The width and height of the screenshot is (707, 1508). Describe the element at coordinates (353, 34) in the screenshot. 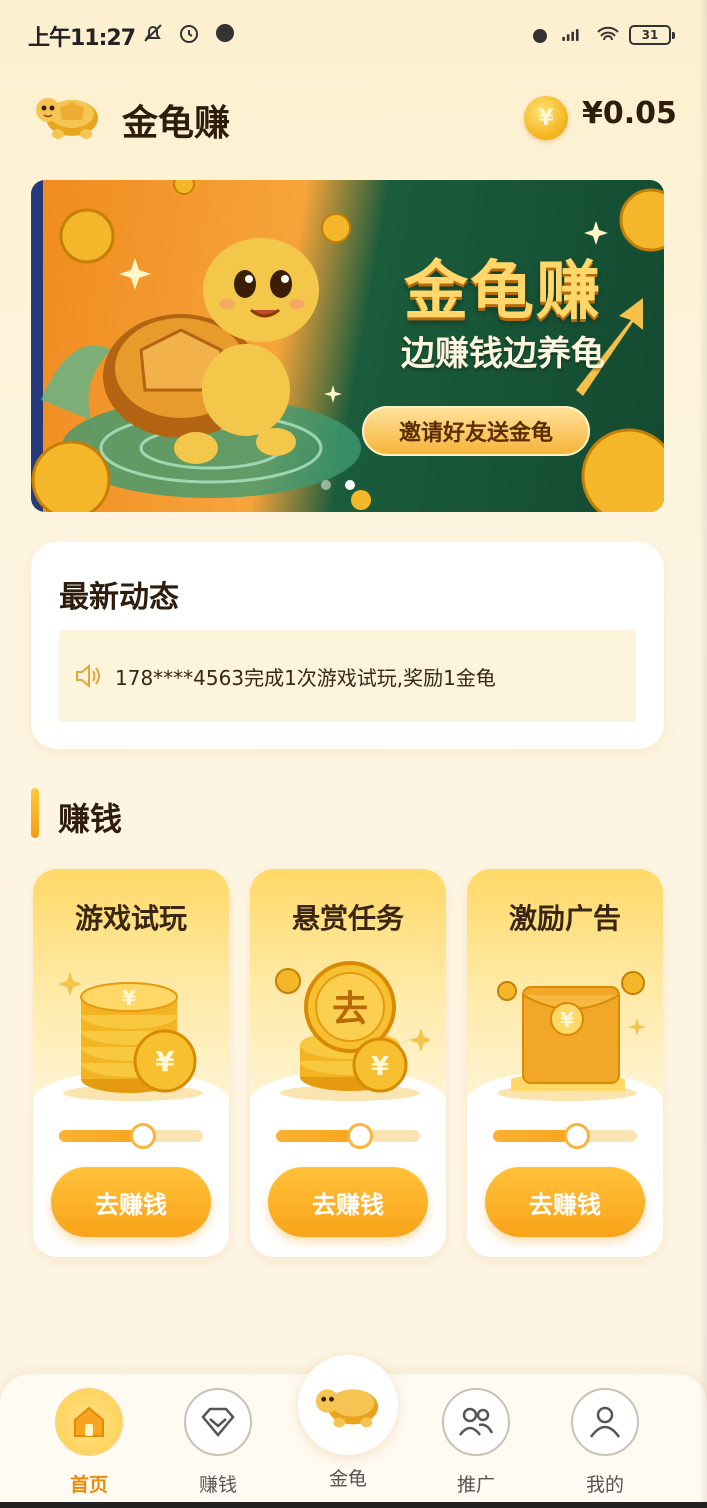

I see `status-bar: 上午11:27 31` at that location.